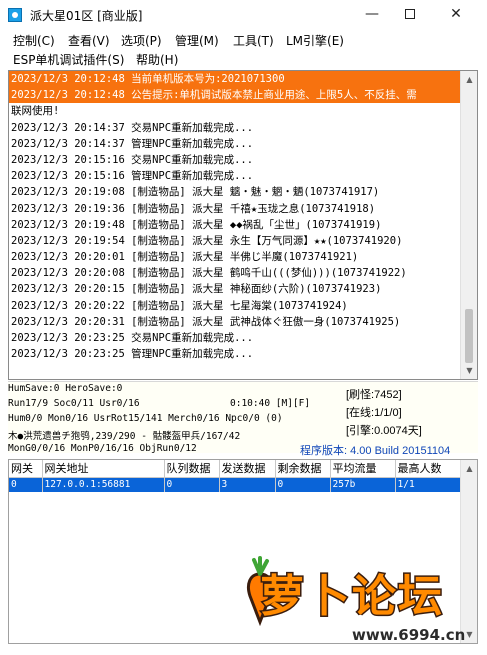  I want to click on table-header-row: 网关 网关地址 队列数据 发送数据 剩余数据 平均流量 最高人数, so click(235, 469).